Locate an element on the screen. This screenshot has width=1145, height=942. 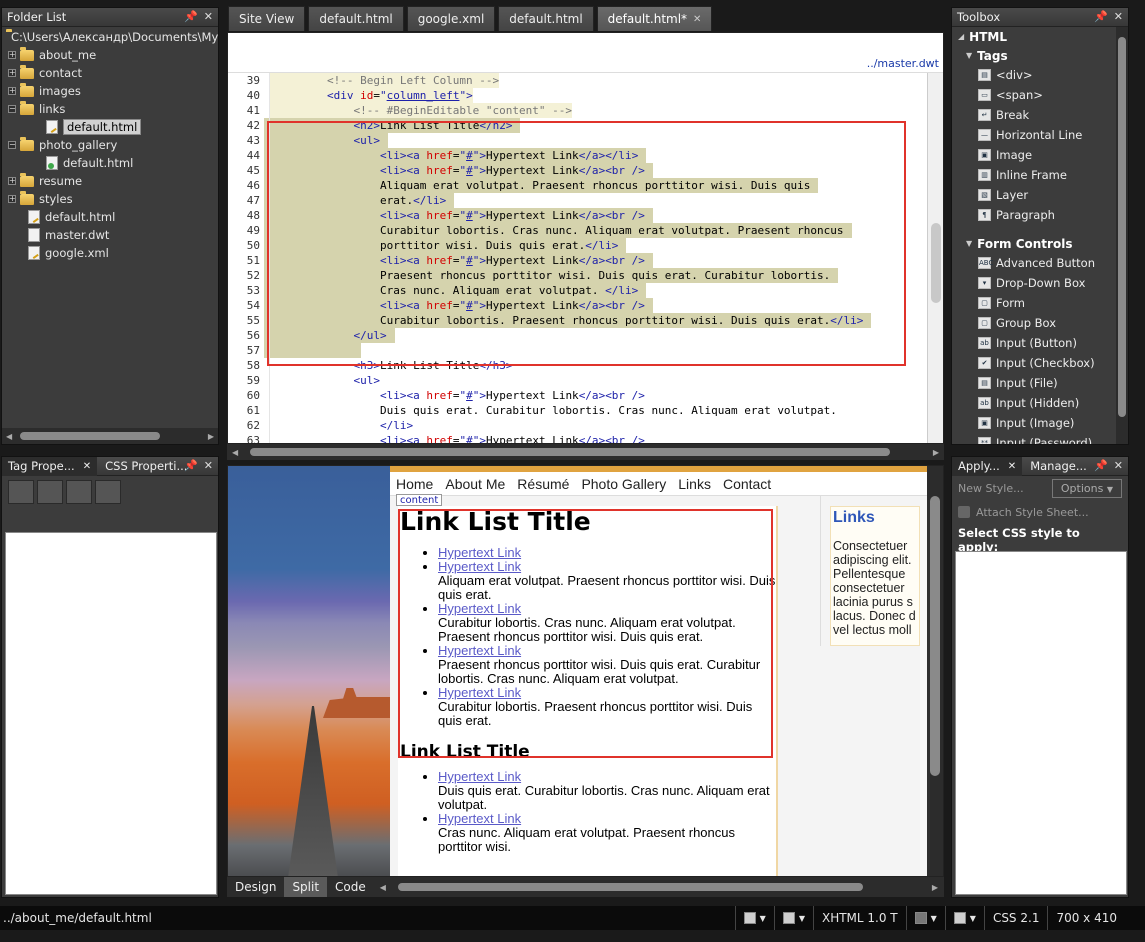
toolbox-item: ABC Advanced Button is located at coordinates (1034, 263).